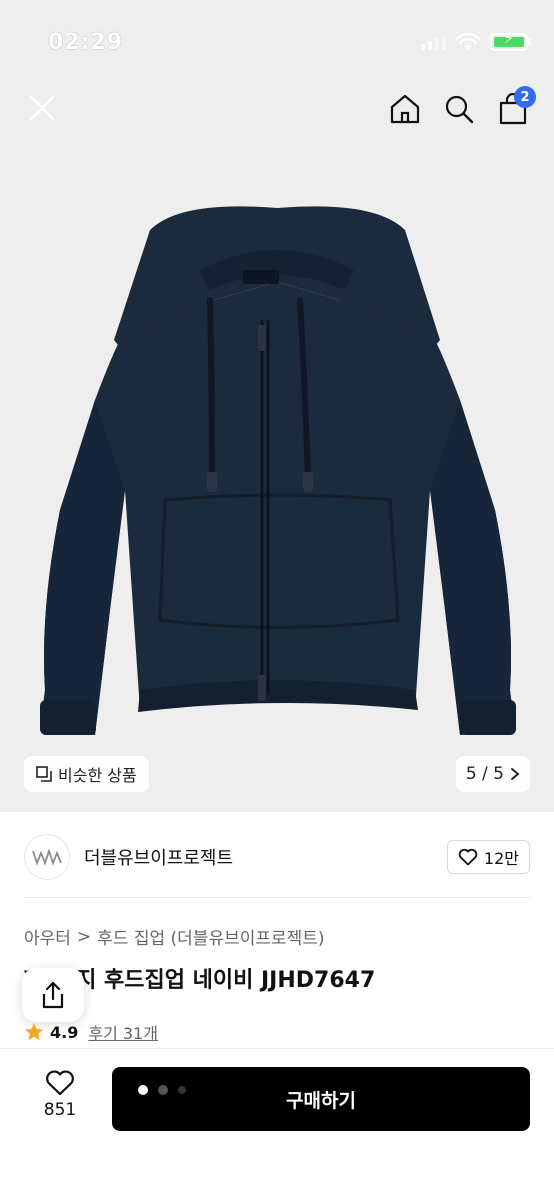 The height and width of the screenshot is (1200, 554). I want to click on home-button, so click(405, 109).